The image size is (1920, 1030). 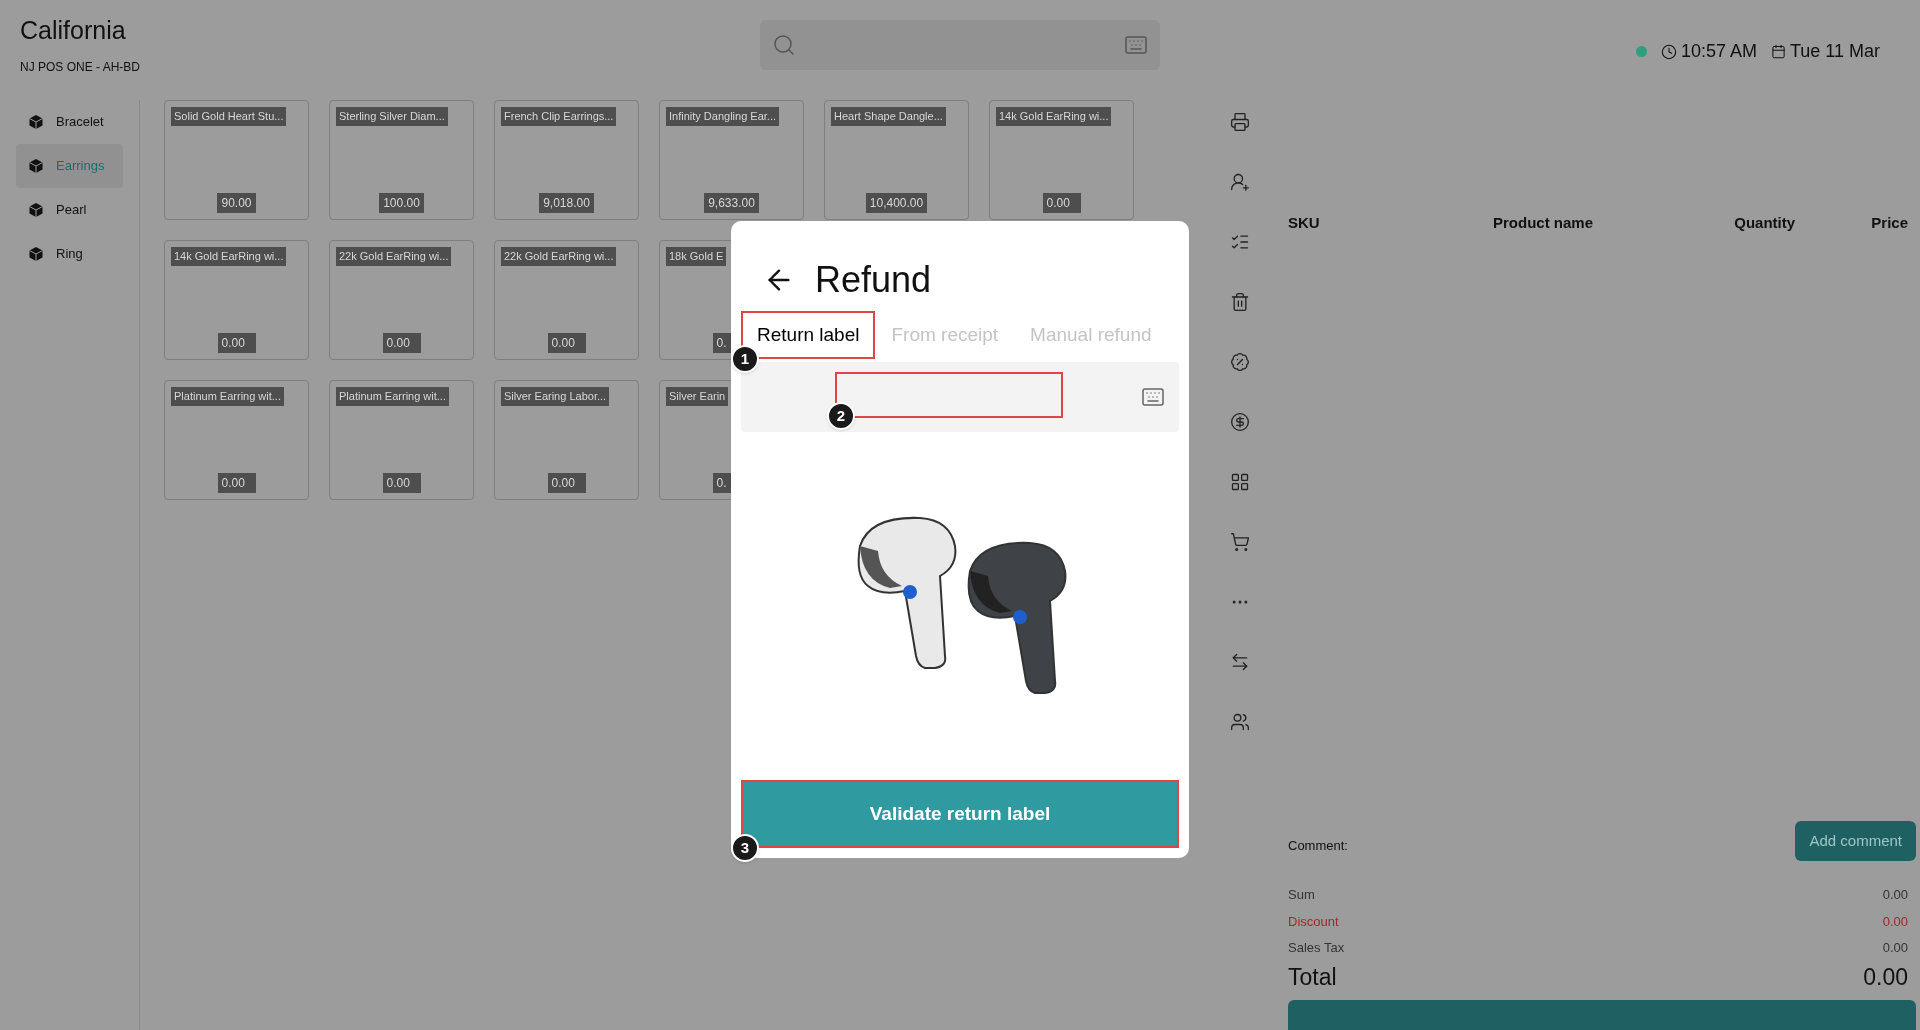 I want to click on time-text: 10:57 AM, so click(x=1718, y=51).